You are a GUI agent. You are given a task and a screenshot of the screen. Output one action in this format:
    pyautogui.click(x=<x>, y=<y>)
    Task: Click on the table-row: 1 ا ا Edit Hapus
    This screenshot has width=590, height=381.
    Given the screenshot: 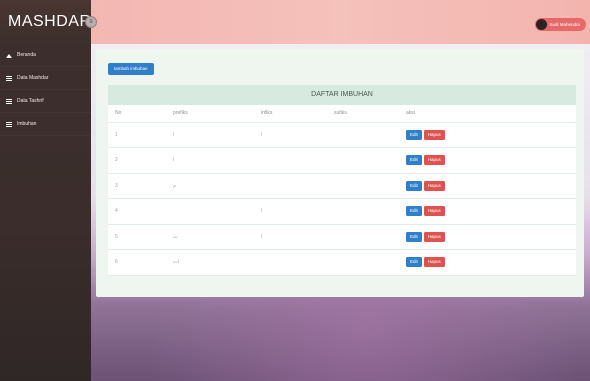 What is the action you would take?
    pyautogui.click(x=342, y=135)
    